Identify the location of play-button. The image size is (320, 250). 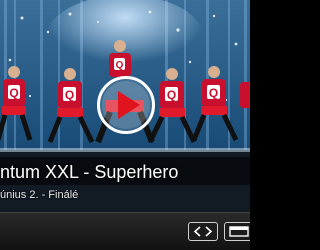
(126, 105).